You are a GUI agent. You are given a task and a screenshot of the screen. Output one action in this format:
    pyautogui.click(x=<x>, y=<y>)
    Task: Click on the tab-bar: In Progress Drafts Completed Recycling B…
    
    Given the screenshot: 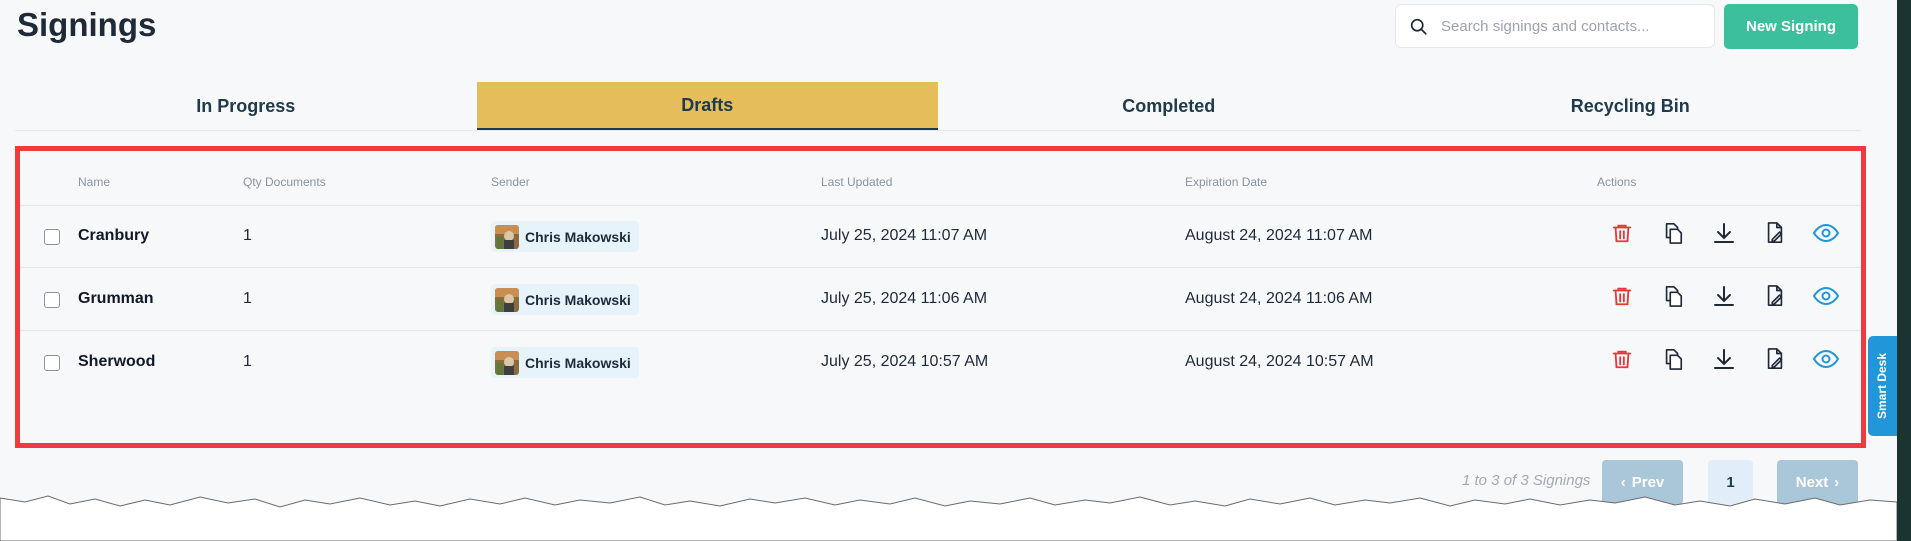 What is the action you would take?
    pyautogui.click(x=938, y=106)
    